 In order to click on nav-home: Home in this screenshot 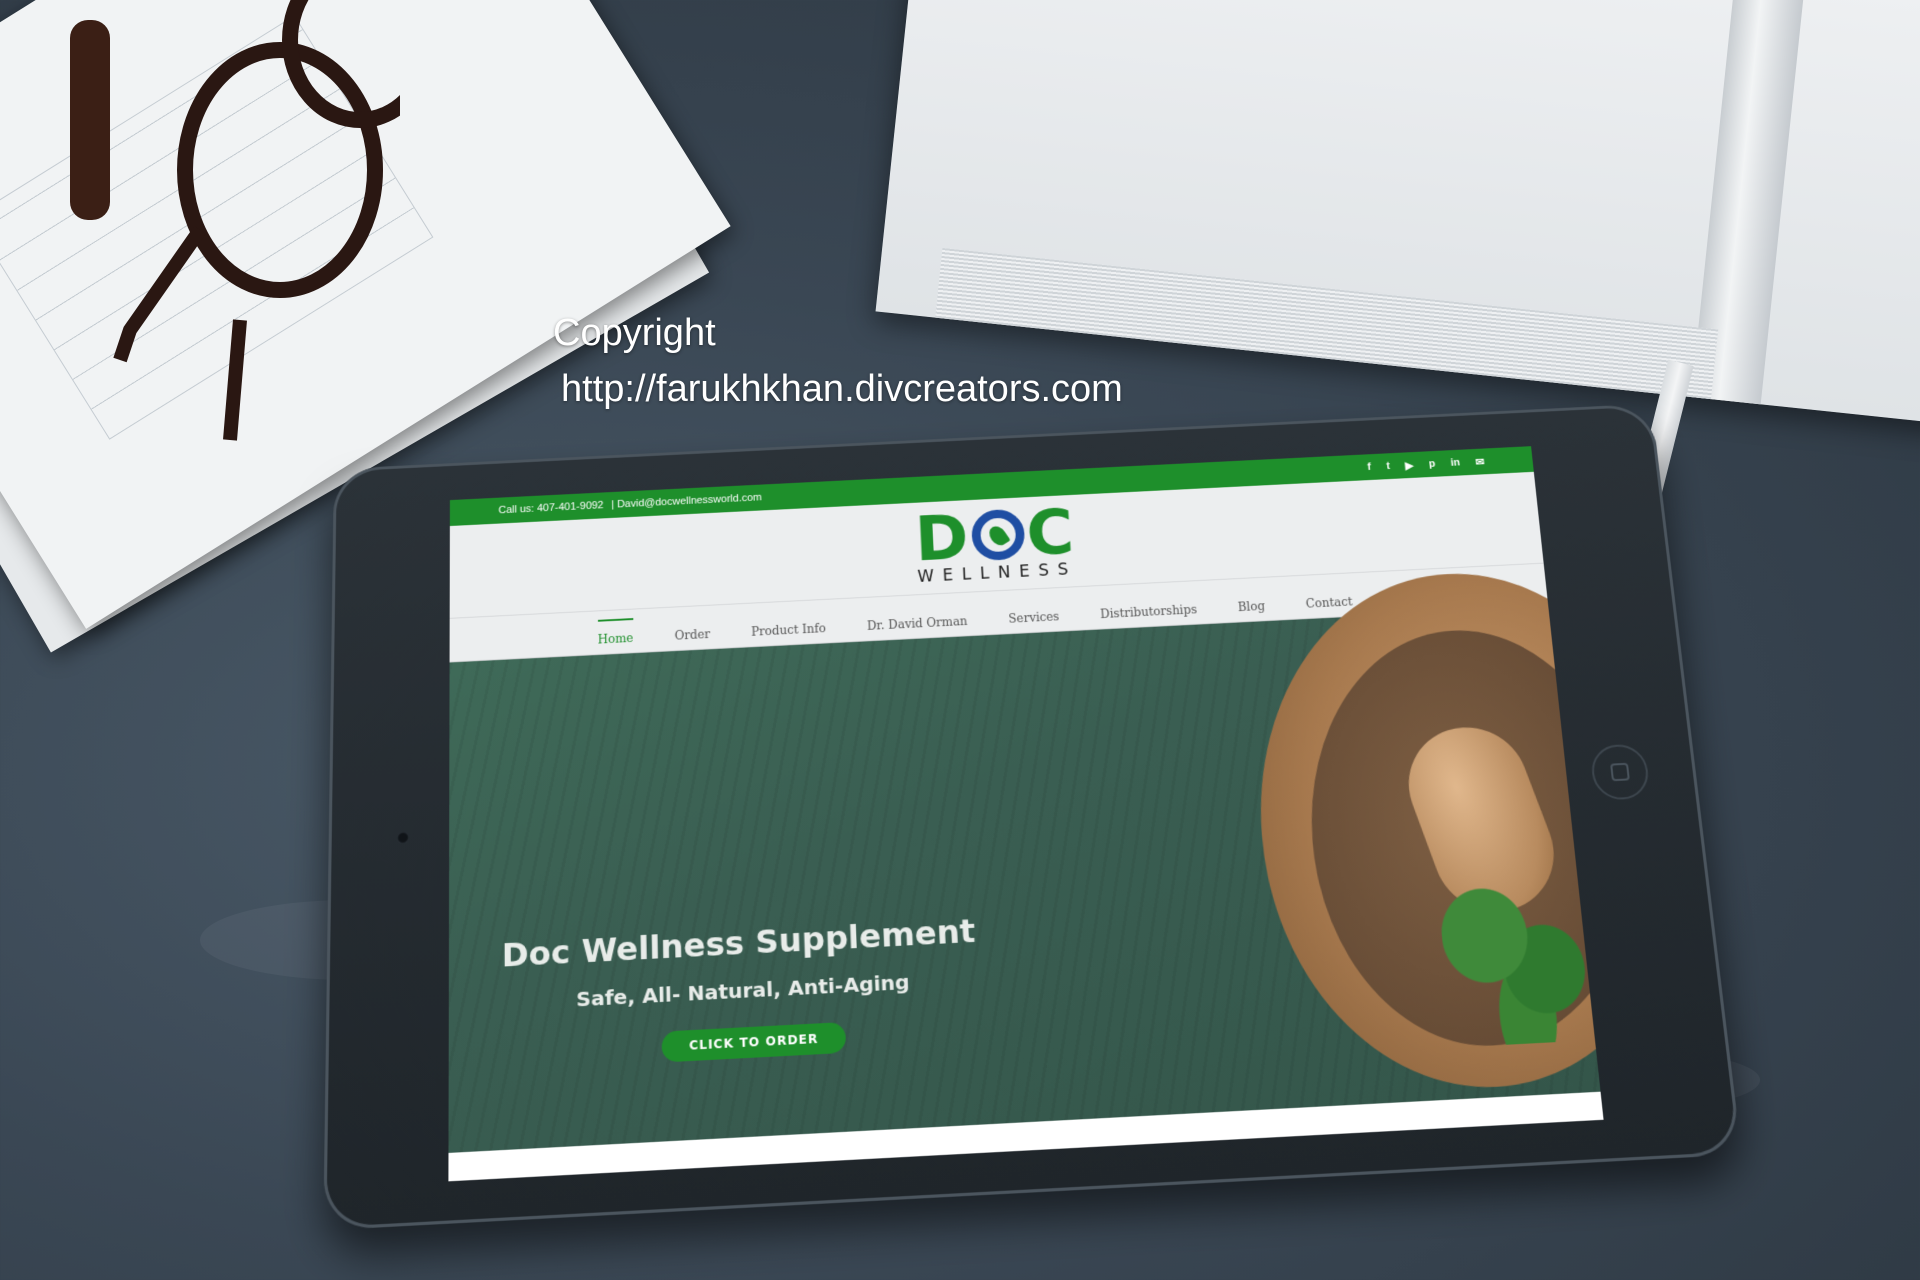, I will do `click(616, 638)`.